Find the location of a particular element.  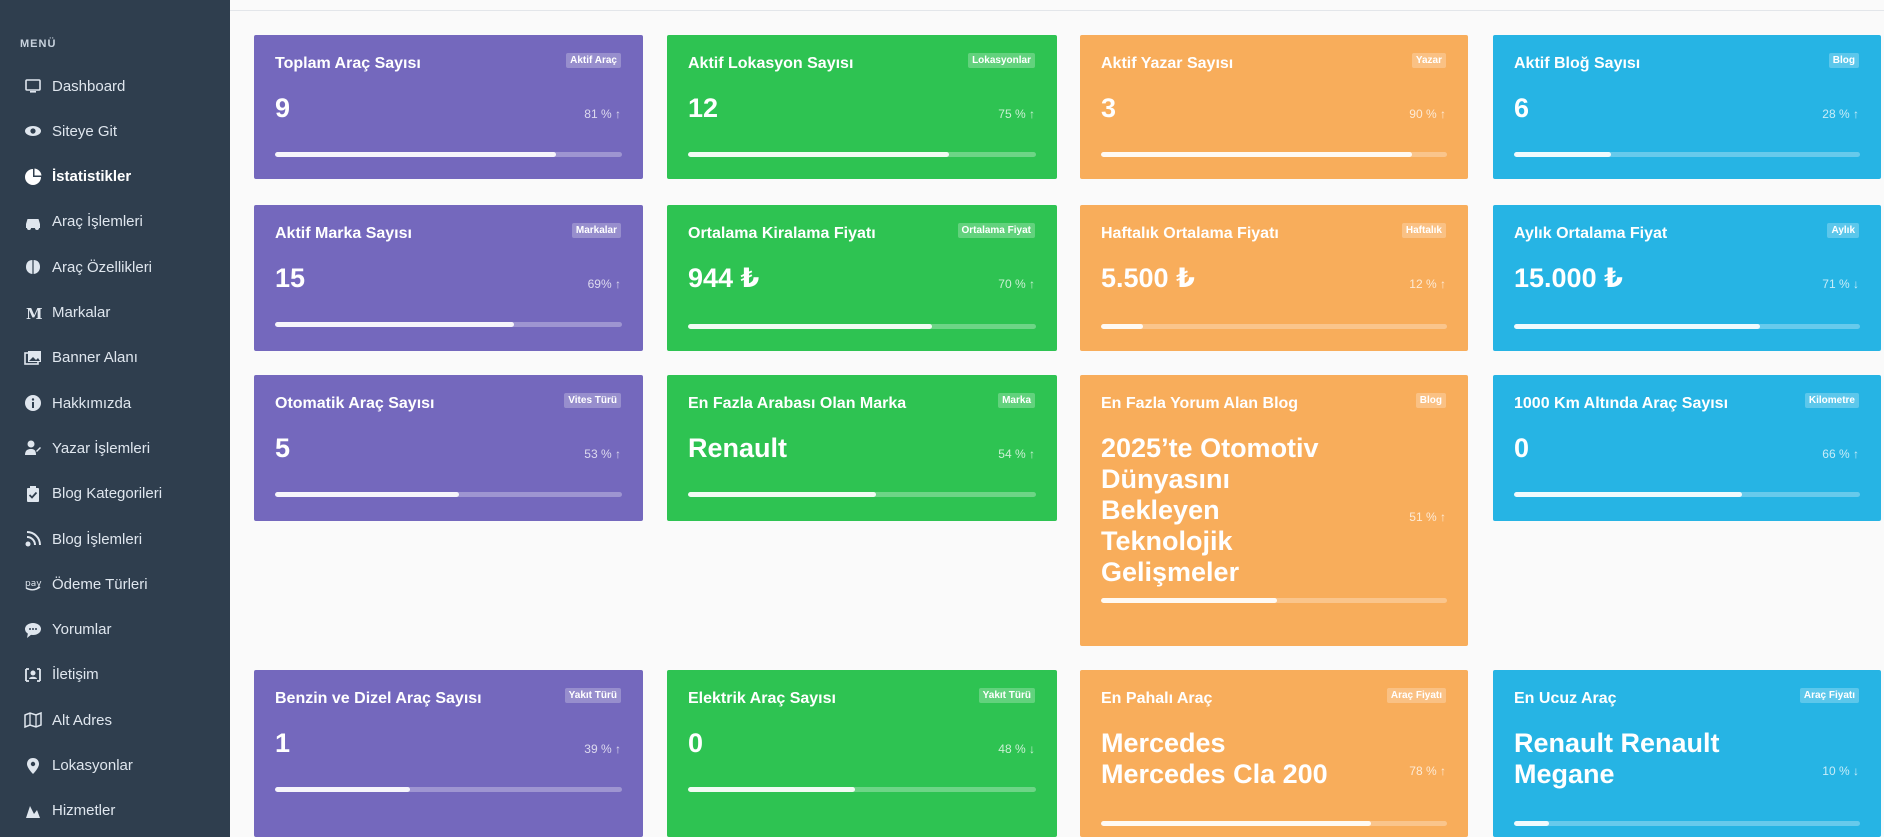

percent-label: 39 % is located at coordinates (598, 749).